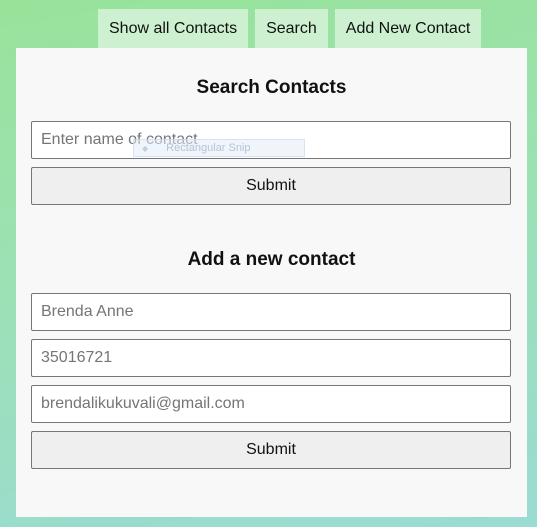  I want to click on contact-name-input, so click(271, 312).